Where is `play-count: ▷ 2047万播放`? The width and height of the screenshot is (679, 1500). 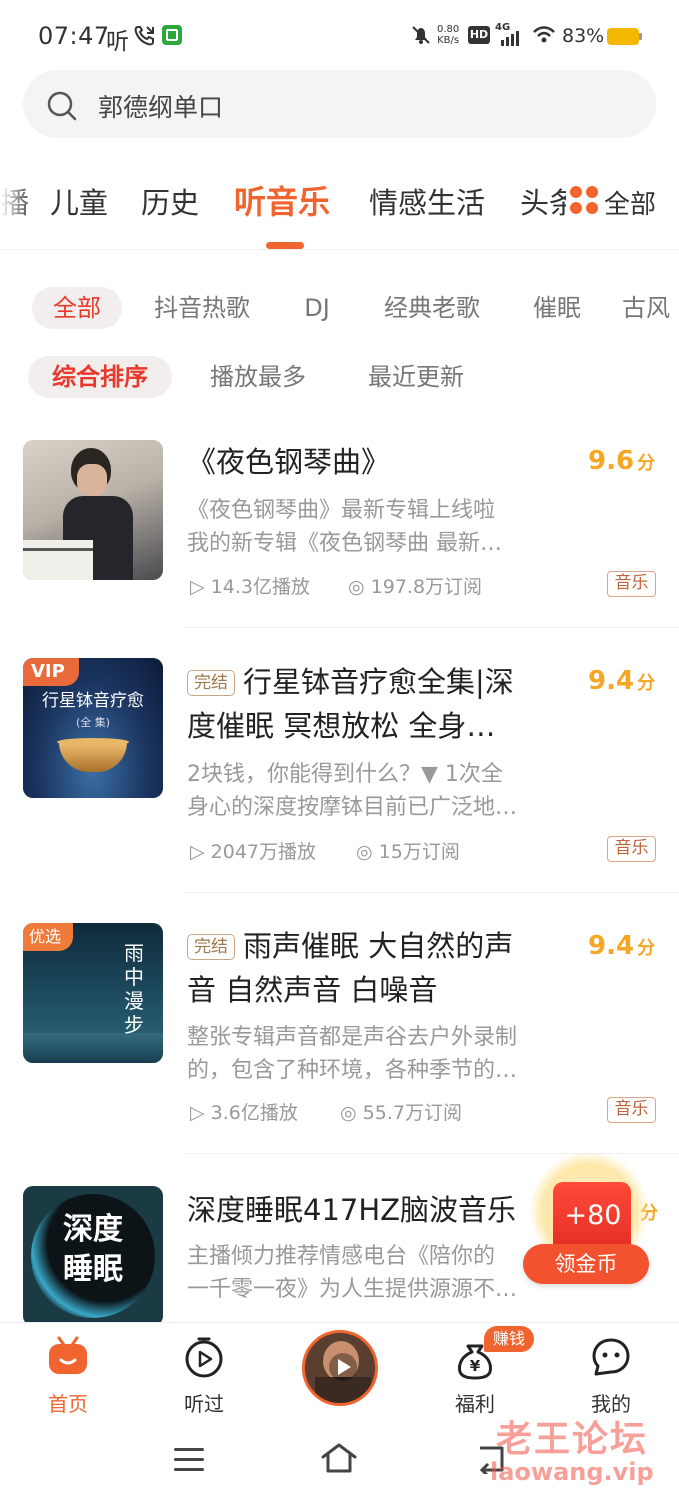
play-count: ▷ 2047万播放 is located at coordinates (253, 852).